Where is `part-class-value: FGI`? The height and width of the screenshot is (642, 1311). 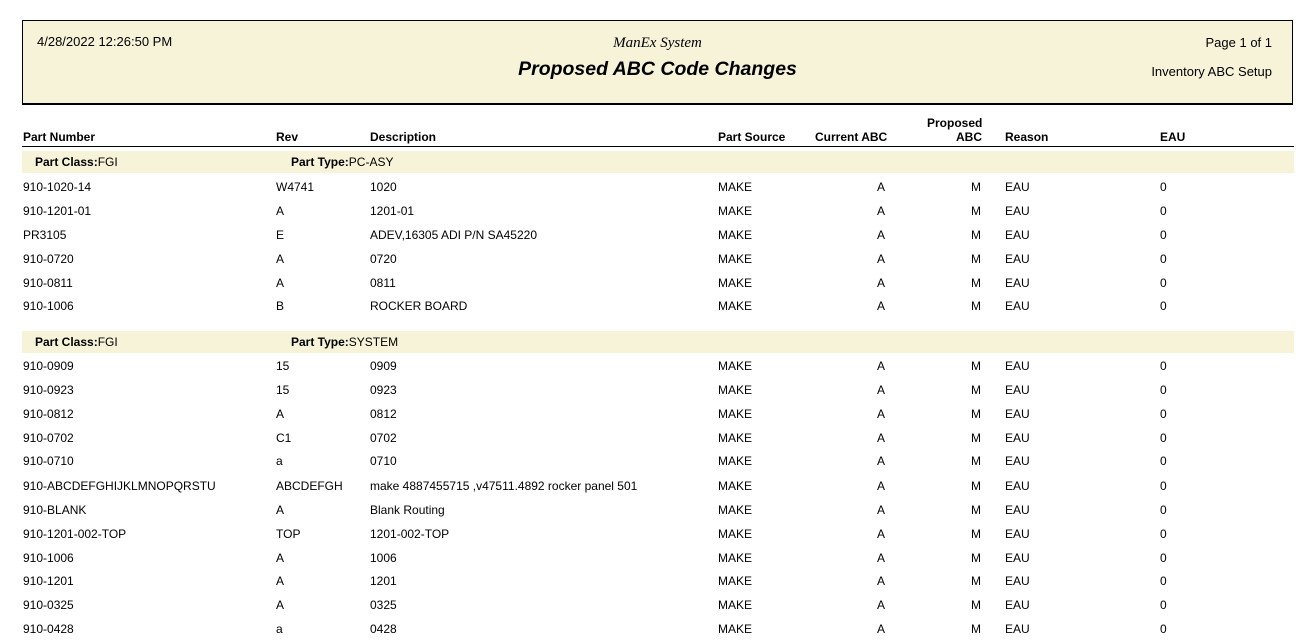
part-class-value: FGI is located at coordinates (107, 162).